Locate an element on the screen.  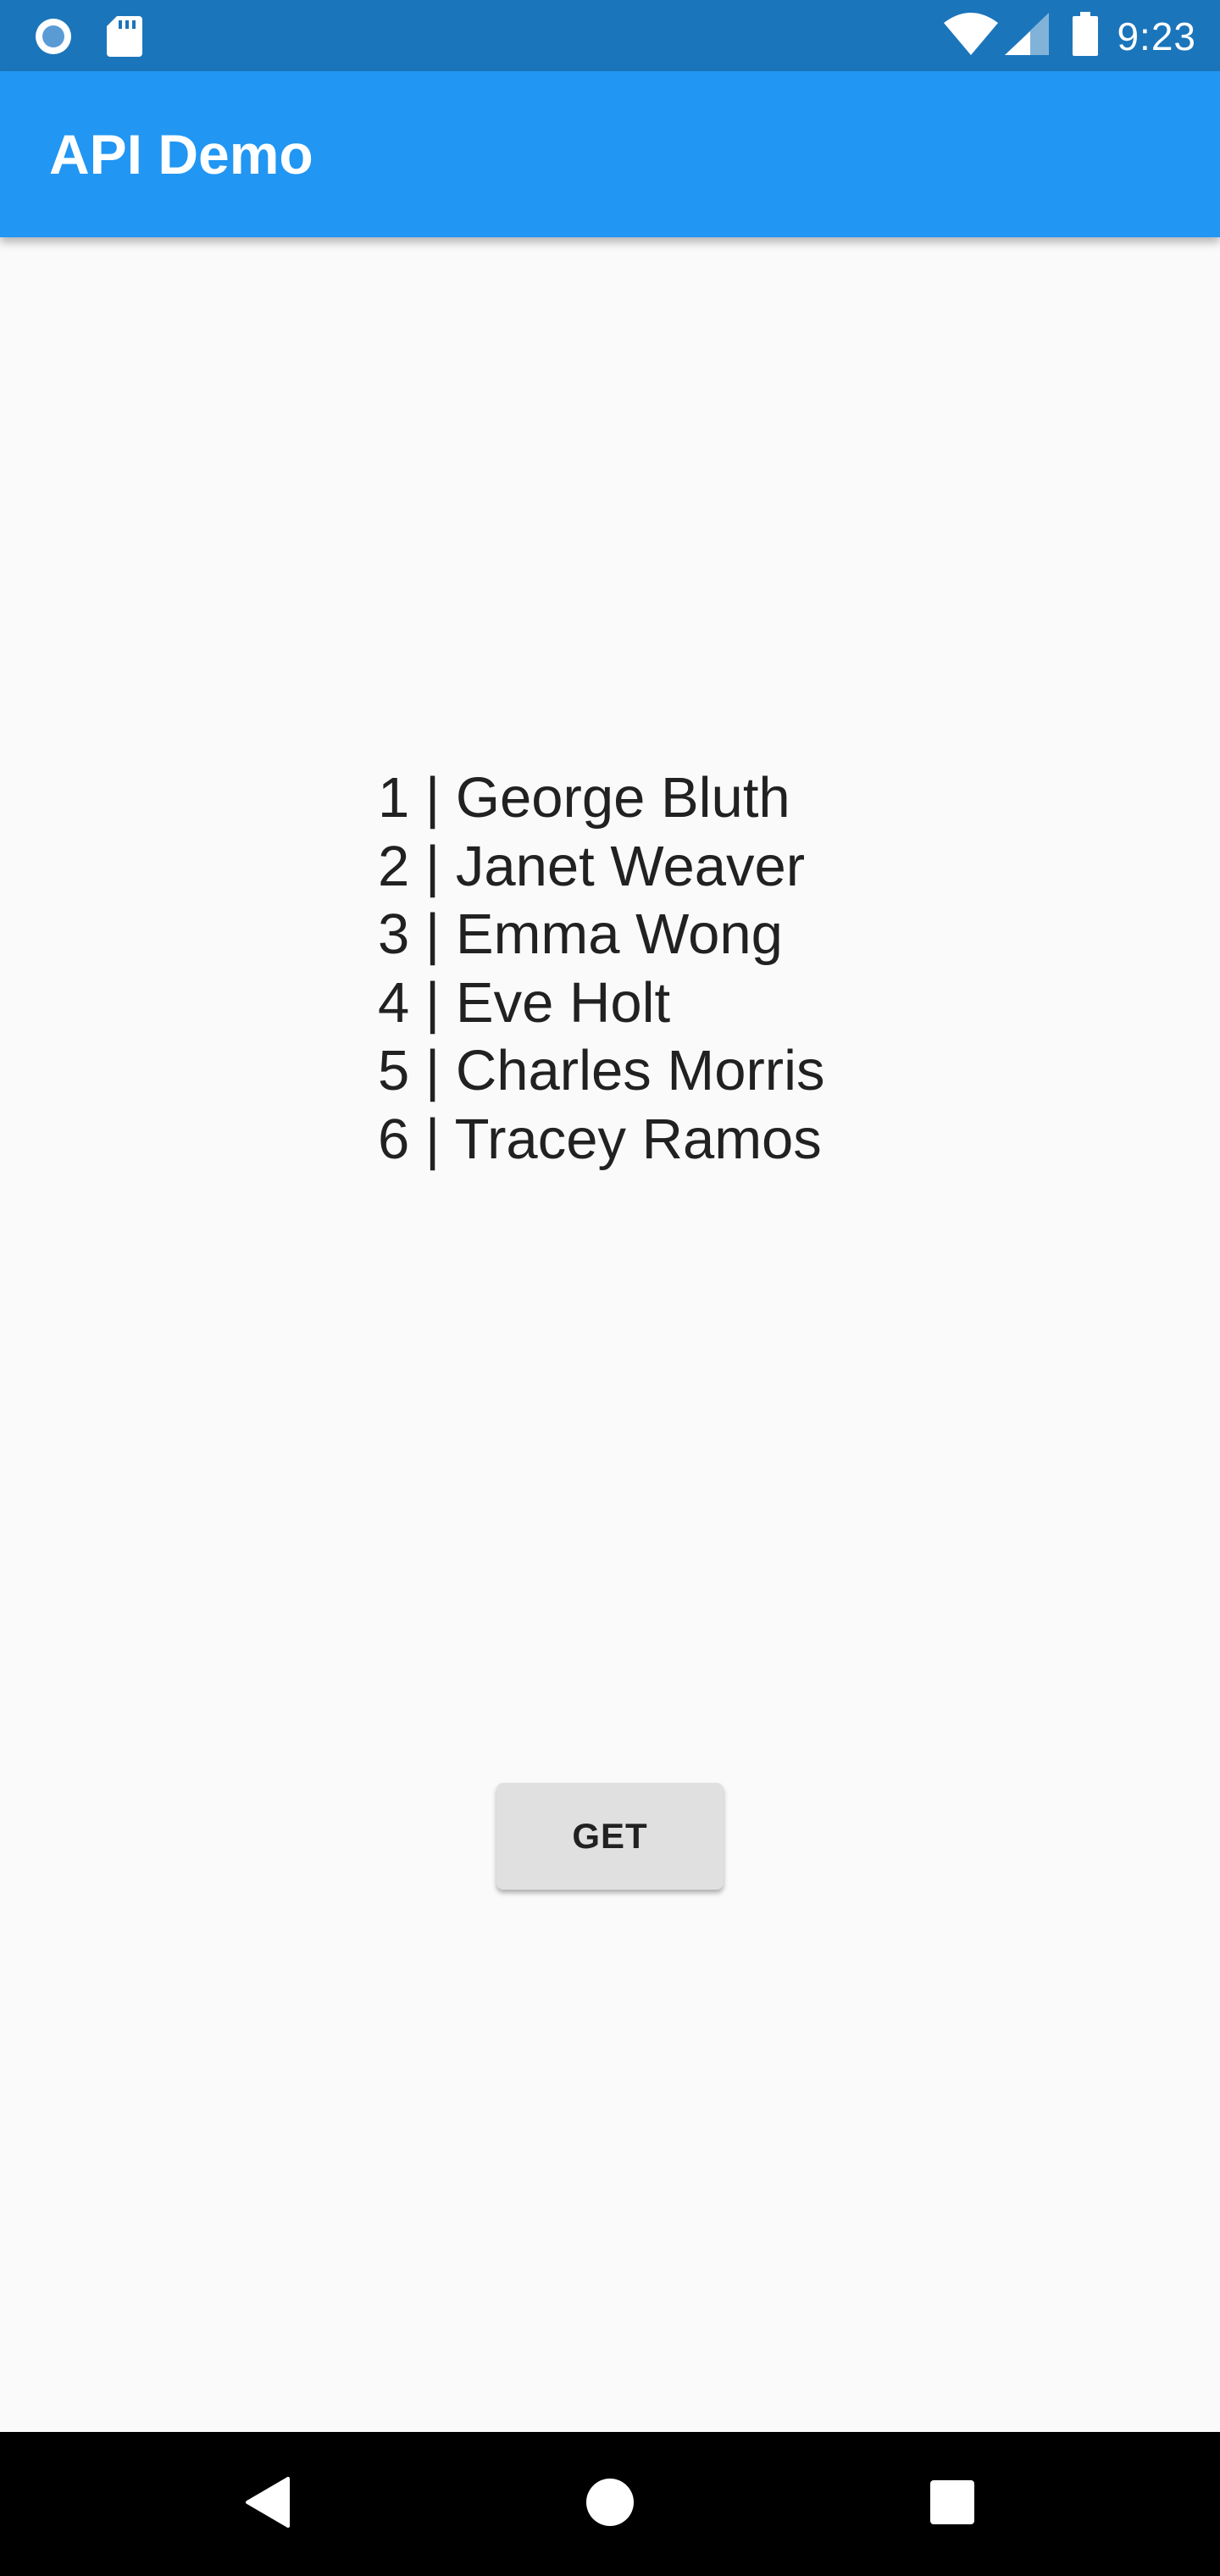
back-icon is located at coordinates (267, 2504).